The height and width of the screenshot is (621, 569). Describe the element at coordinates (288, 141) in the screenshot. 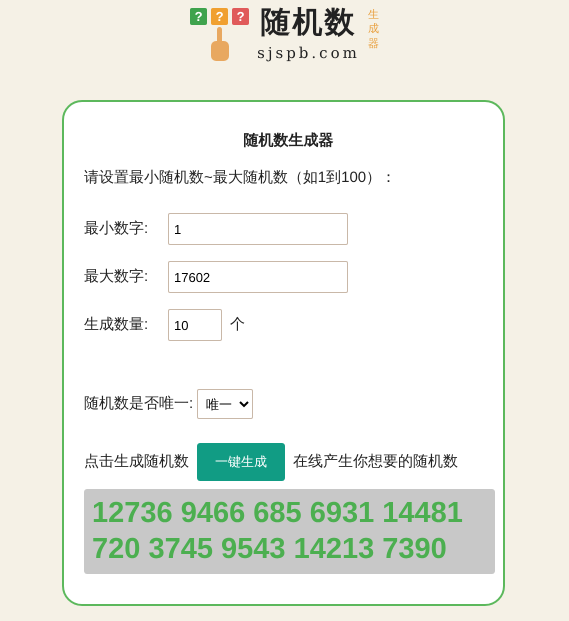

I see `card-title: 随机数生成器` at that location.